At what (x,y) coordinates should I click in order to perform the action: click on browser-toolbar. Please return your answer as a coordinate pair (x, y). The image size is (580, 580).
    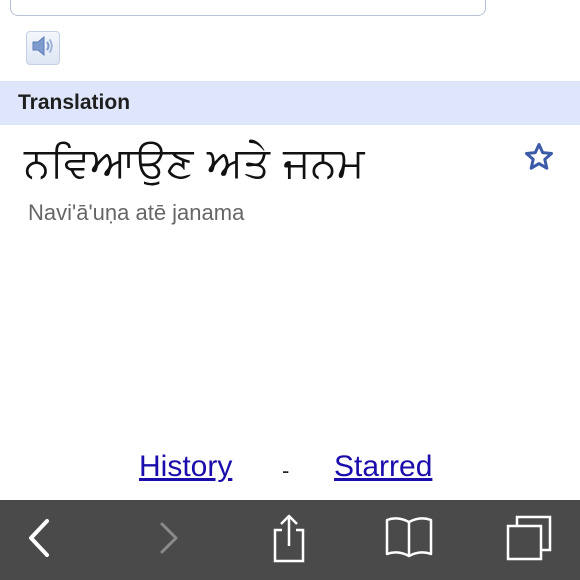
    Looking at the image, I should click on (290, 540).